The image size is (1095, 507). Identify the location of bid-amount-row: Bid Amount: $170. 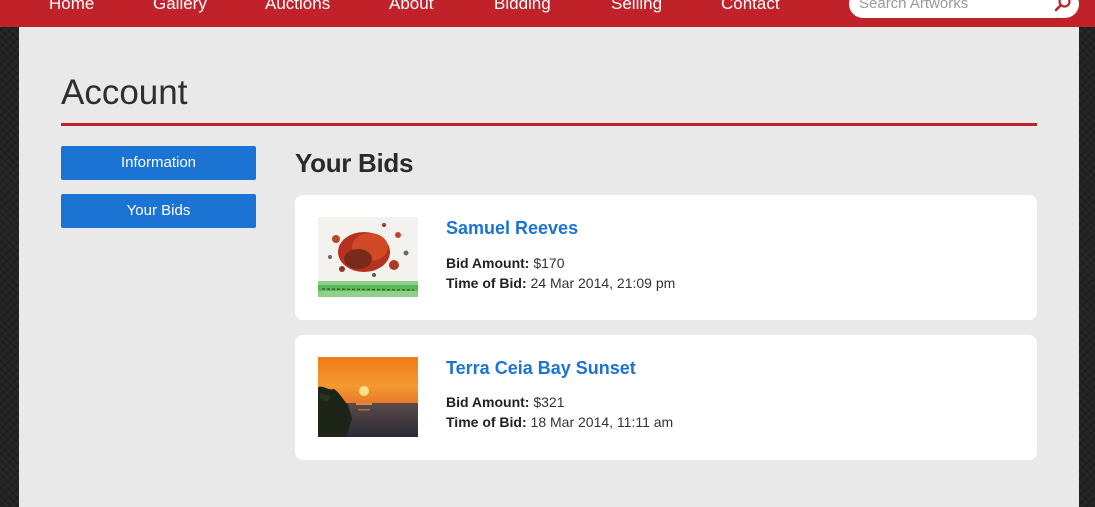
(505, 263).